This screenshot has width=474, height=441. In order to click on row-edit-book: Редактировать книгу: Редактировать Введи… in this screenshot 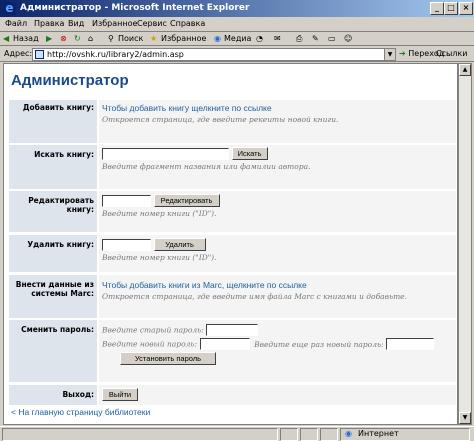, I will do `click(232, 211)`.